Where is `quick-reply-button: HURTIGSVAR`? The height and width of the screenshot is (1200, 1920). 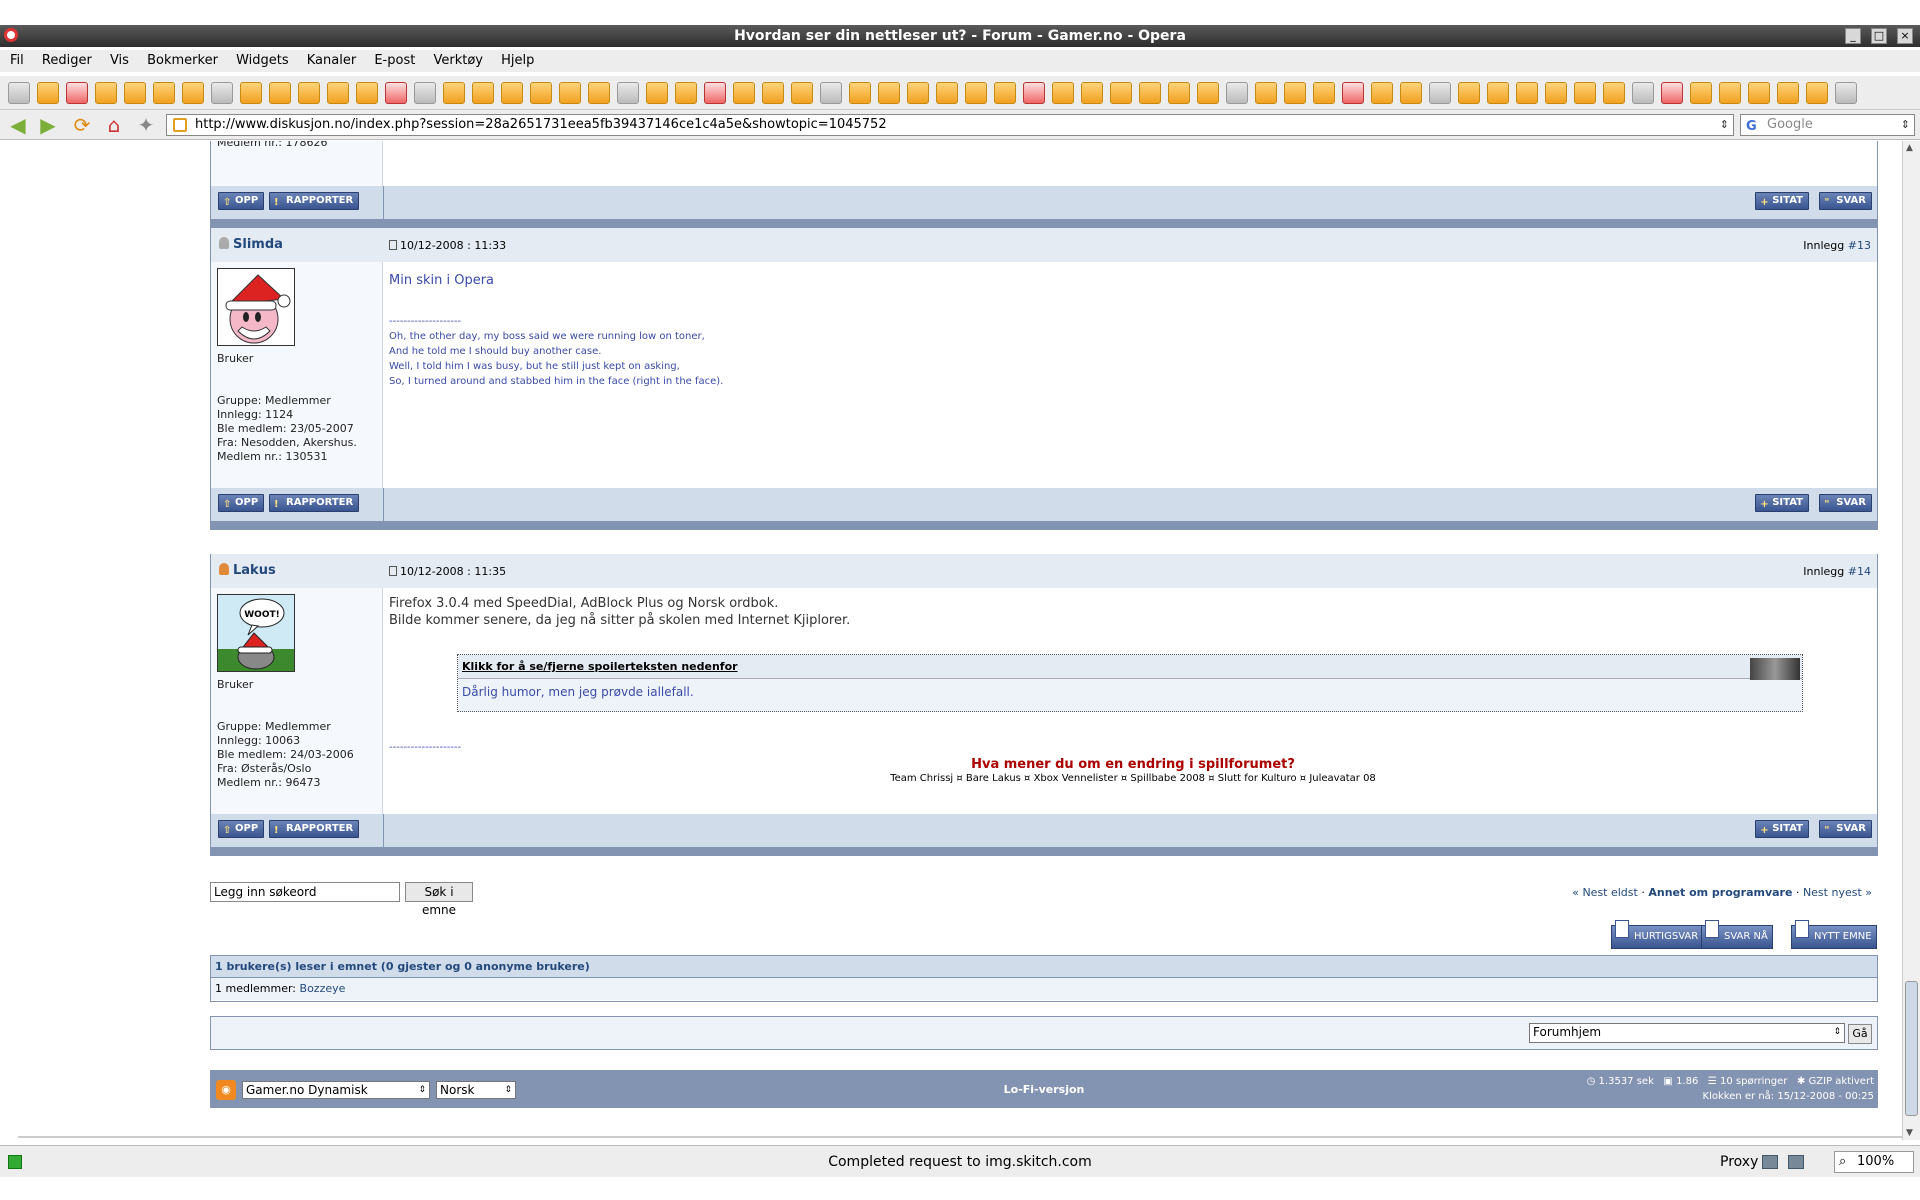 quick-reply-button: HURTIGSVAR is located at coordinates (1657, 934).